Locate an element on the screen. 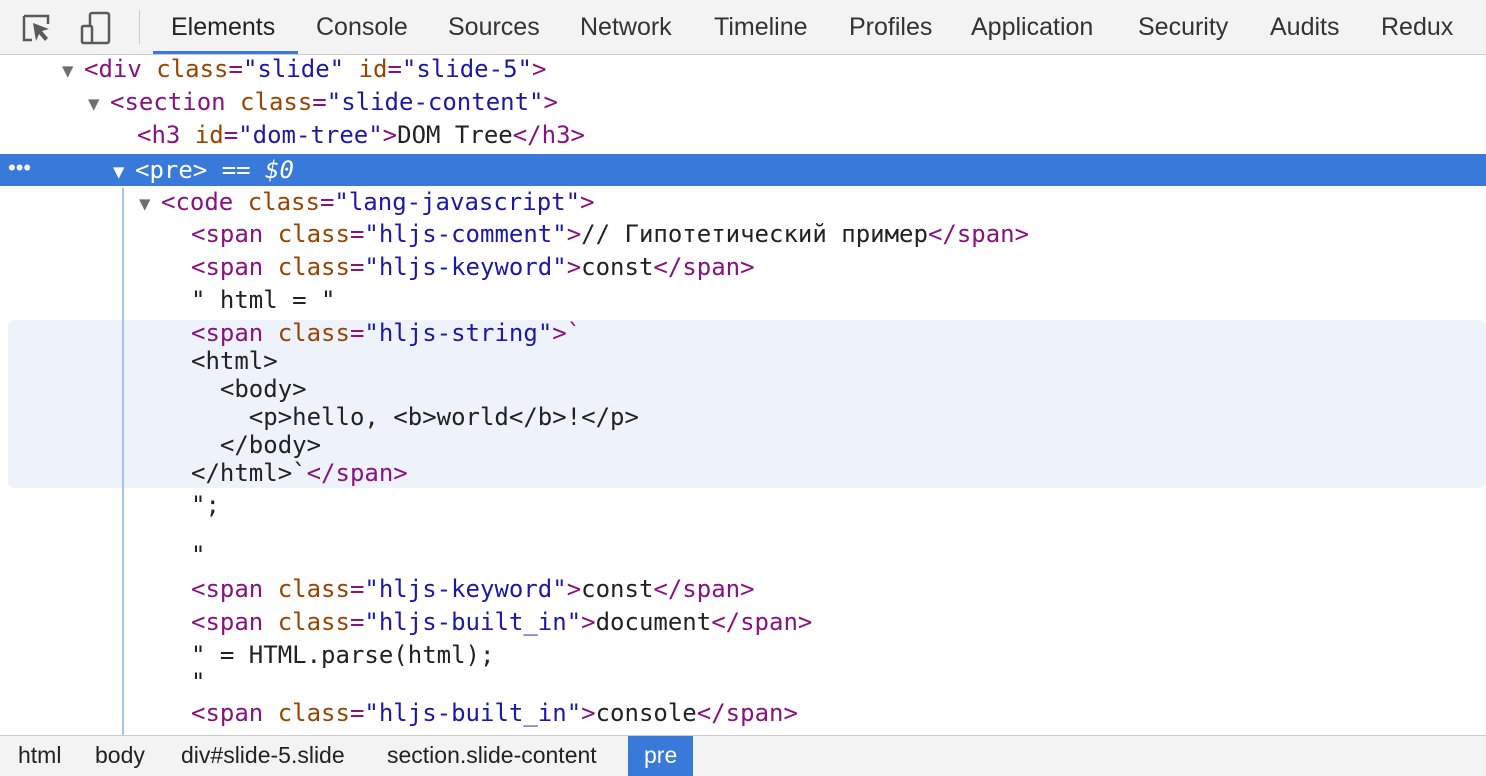  tab-application: Application is located at coordinates (1032, 27).